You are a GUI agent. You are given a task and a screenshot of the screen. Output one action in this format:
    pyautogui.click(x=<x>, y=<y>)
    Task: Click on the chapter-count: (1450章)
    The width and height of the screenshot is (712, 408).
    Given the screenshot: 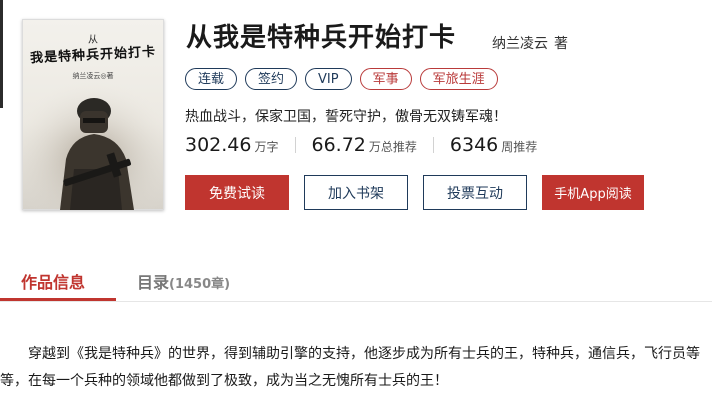 What is the action you would take?
    pyautogui.click(x=200, y=284)
    